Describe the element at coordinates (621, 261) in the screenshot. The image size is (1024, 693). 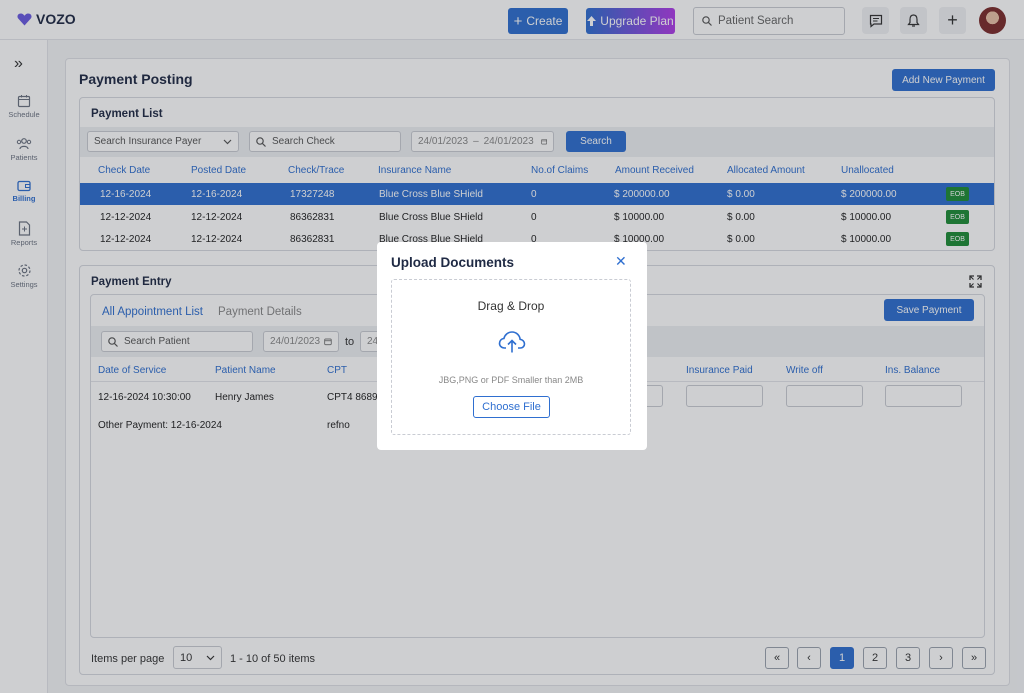
I see `close-icon: ✕` at that location.